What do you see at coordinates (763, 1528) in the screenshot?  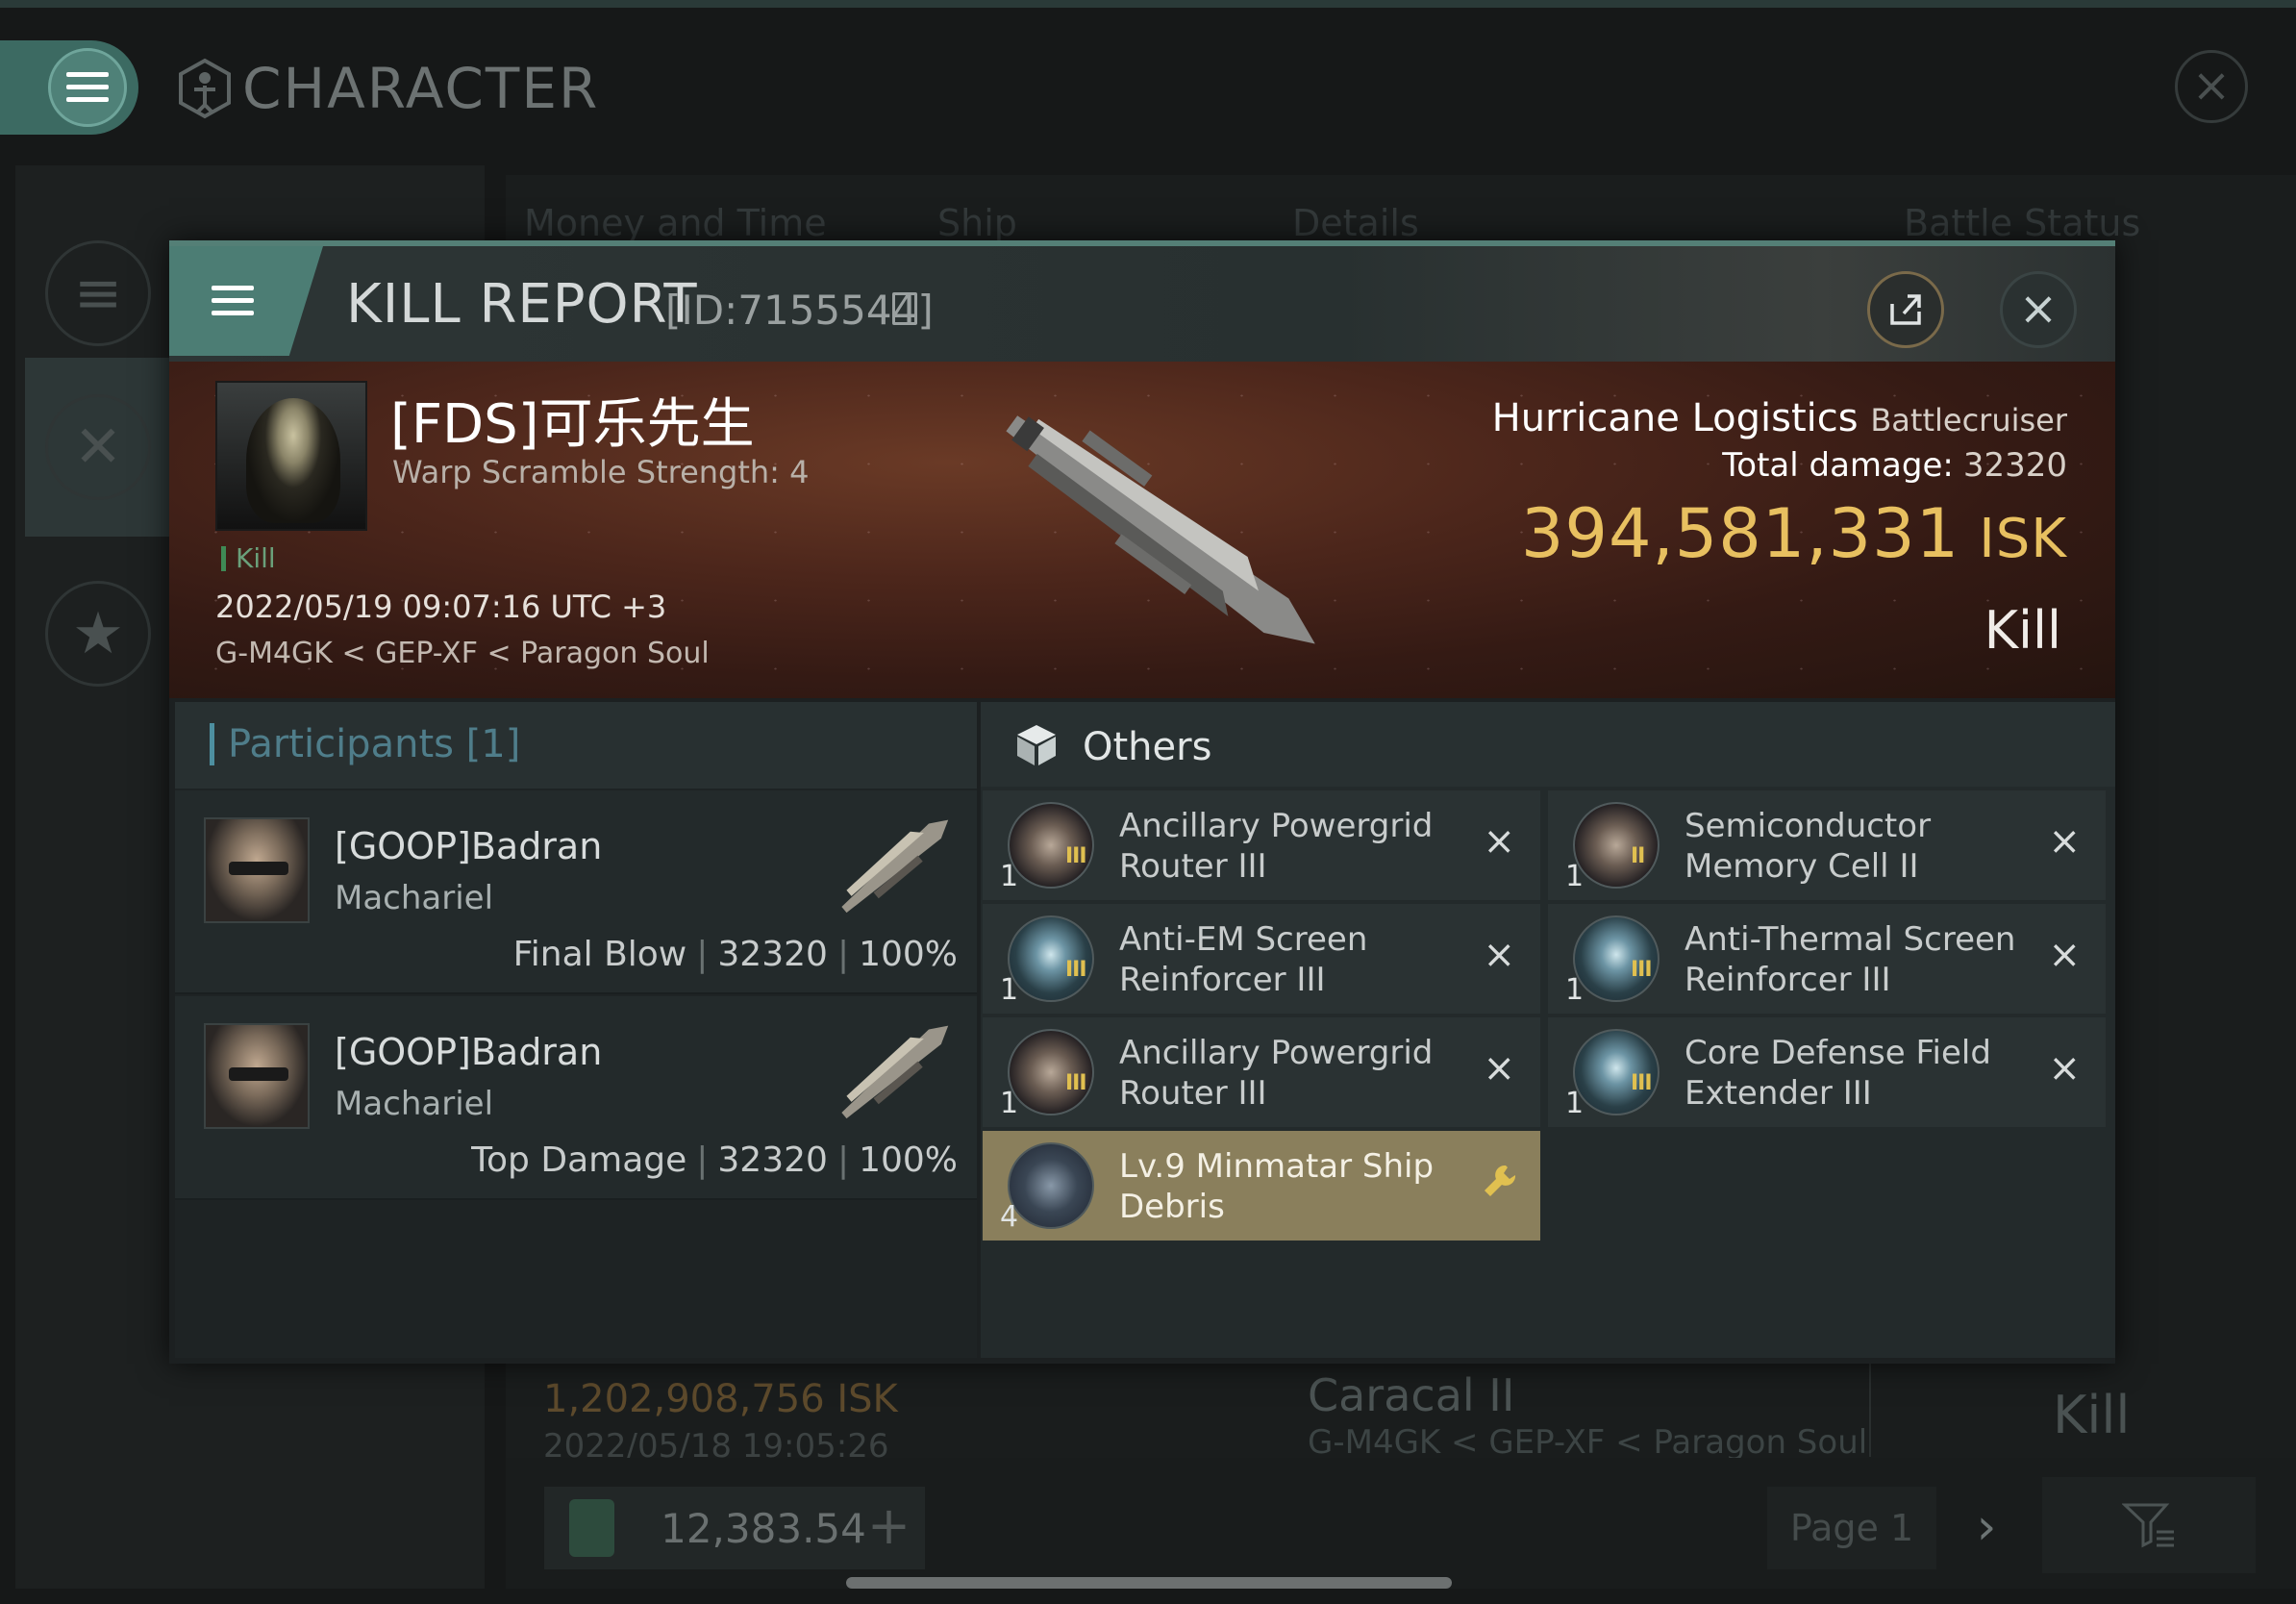 I see `wallet-value: 12,383.54` at bounding box center [763, 1528].